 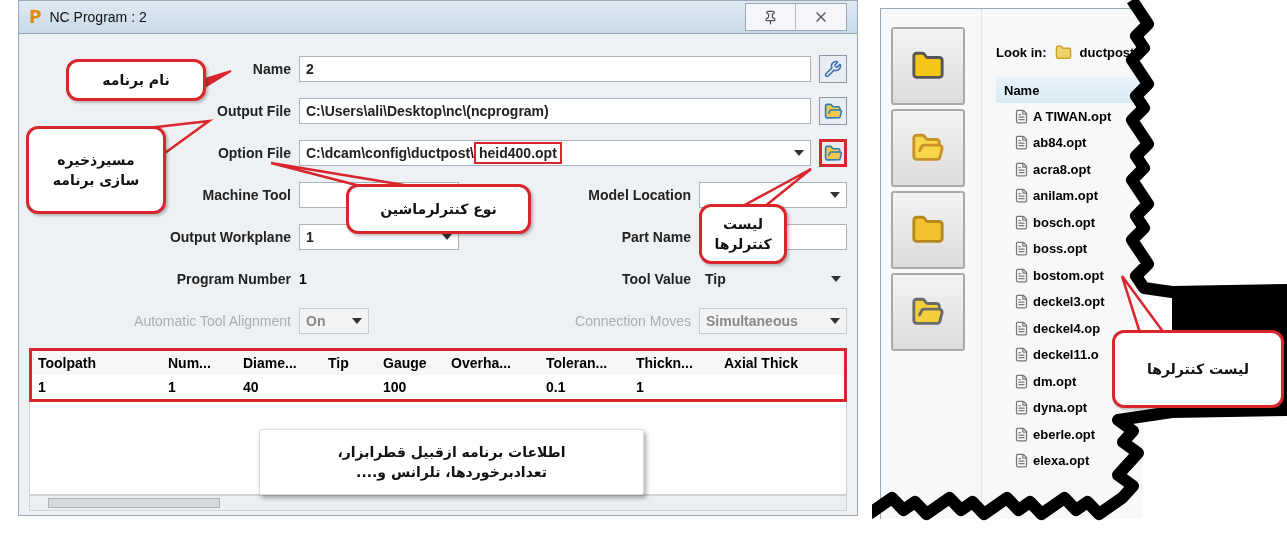 I want to click on file-path-text: C:\dcam\config\ductpost\, so click(x=390, y=153).